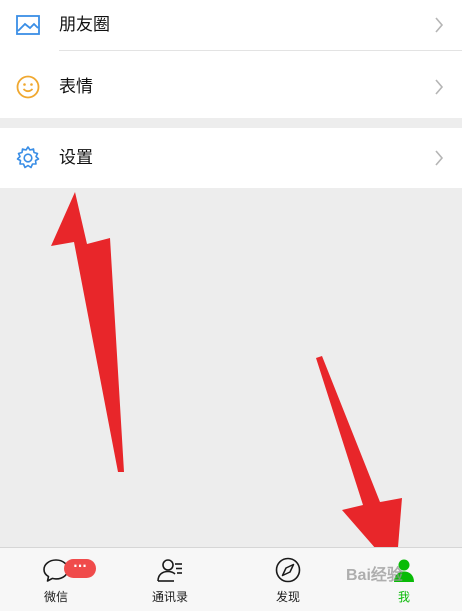 This screenshot has height=611, width=462. I want to click on menu-item-stickers-label: 表情, so click(76, 87).